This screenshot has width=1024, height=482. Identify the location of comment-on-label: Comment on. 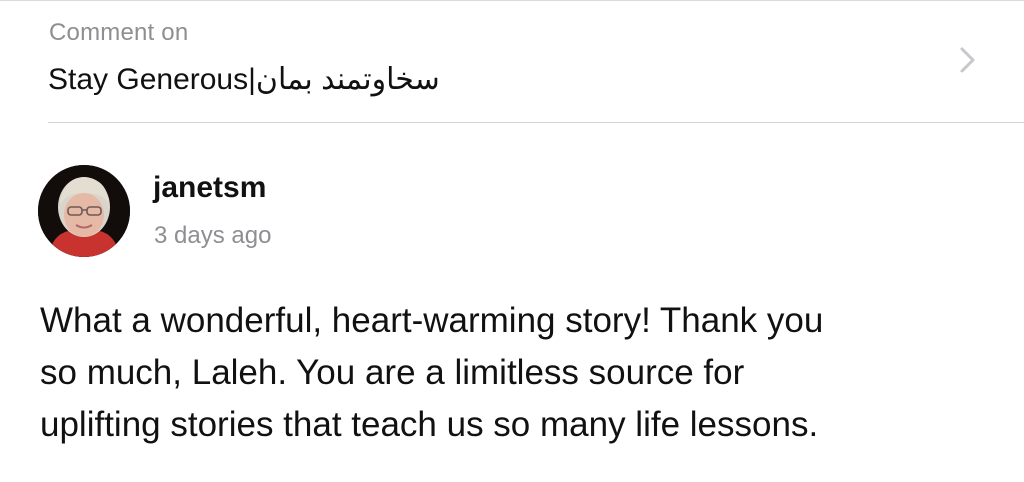
(119, 32).